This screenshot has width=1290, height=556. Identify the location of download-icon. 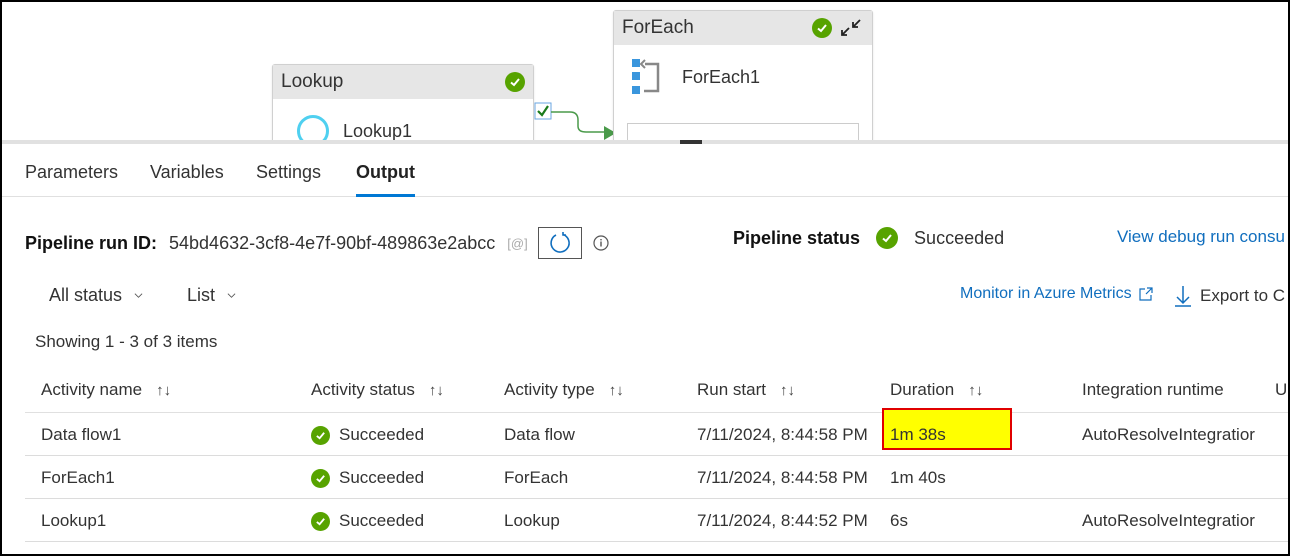
(1183, 296).